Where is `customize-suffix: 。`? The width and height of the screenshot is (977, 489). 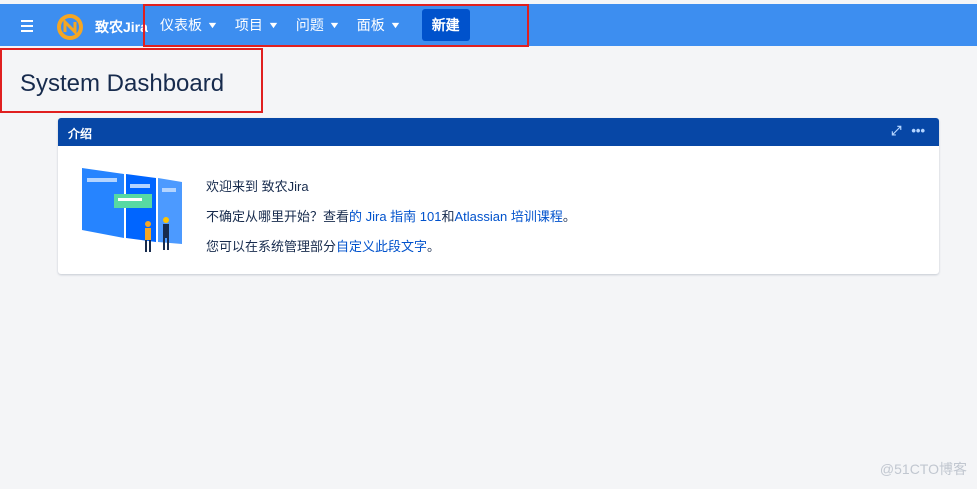
customize-suffix: 。 is located at coordinates (434, 246).